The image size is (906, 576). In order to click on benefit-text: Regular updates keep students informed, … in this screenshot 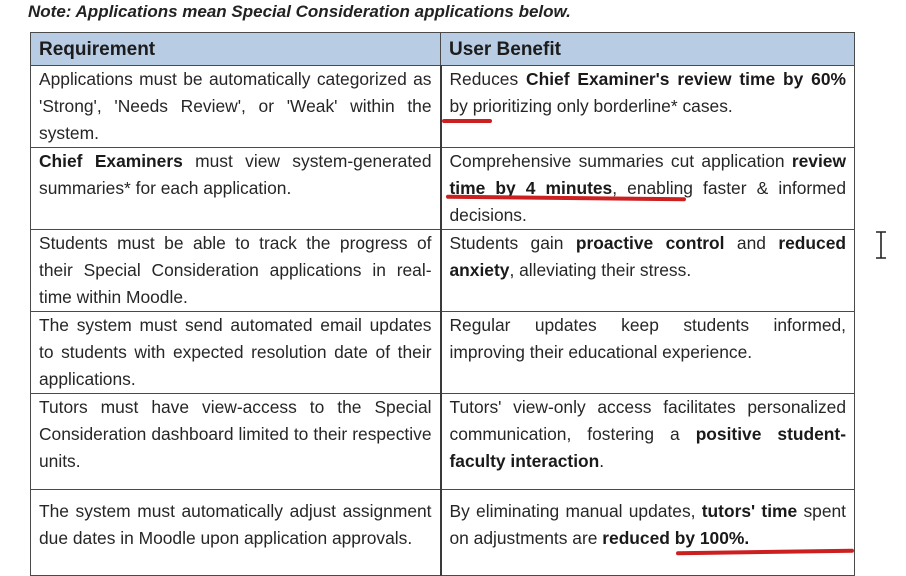, I will do `click(648, 338)`.